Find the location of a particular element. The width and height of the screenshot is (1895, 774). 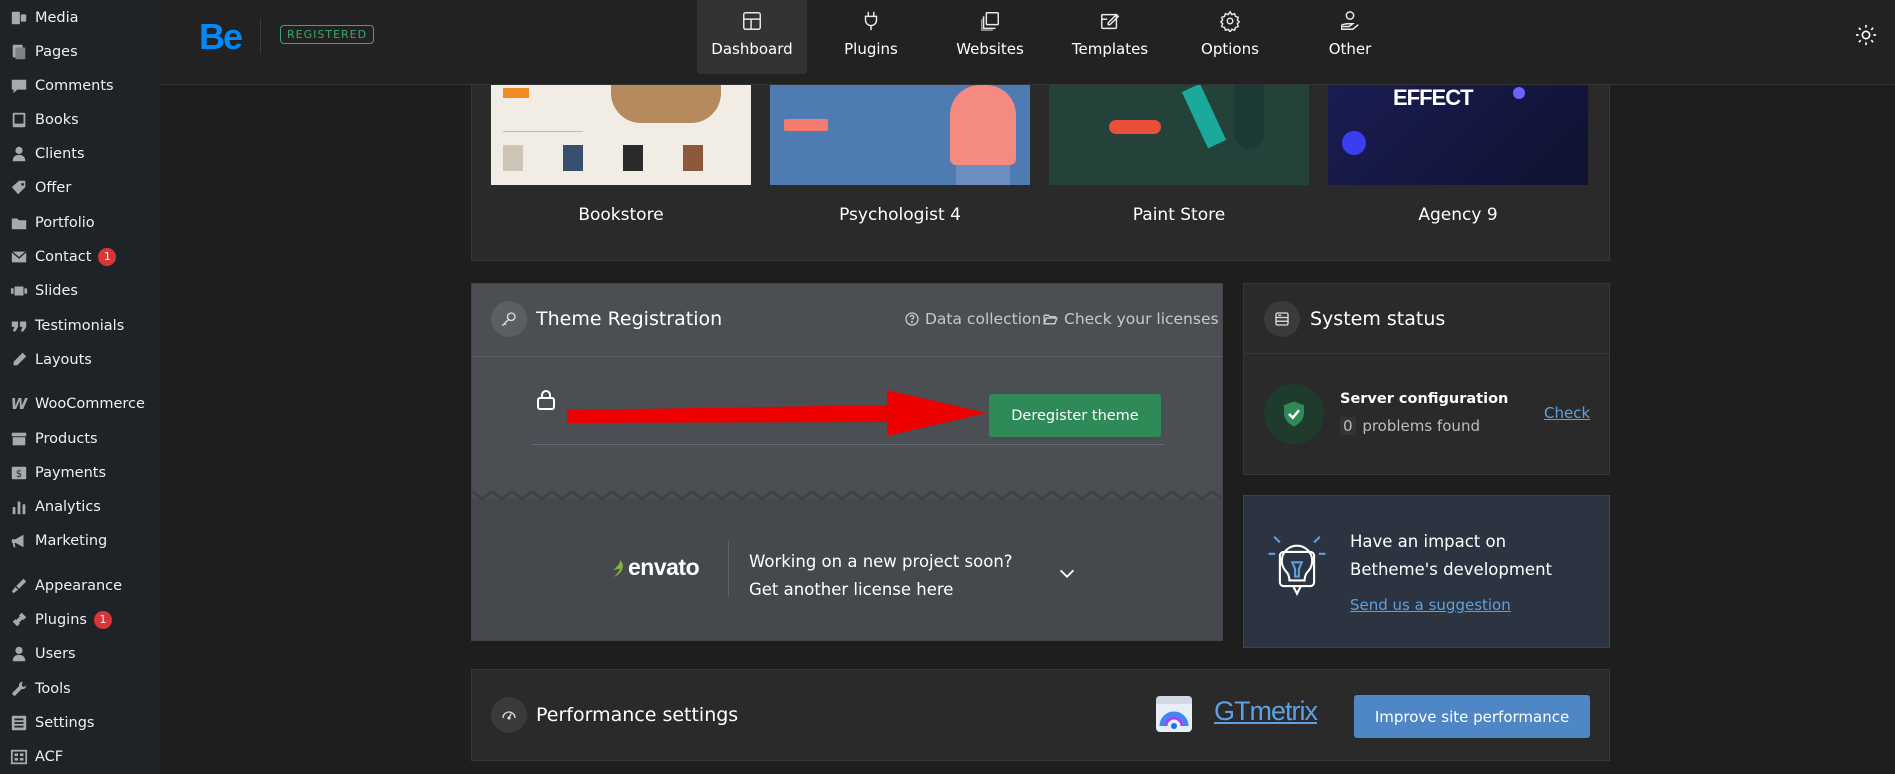

tab-options: Options is located at coordinates (1230, 37).